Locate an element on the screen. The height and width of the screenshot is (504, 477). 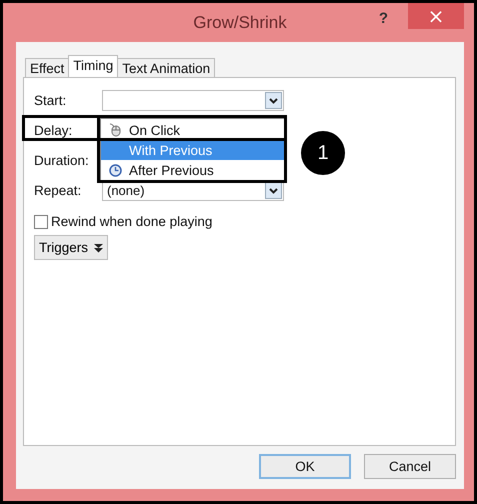
dialog-button: Cancel is located at coordinates (410, 466).